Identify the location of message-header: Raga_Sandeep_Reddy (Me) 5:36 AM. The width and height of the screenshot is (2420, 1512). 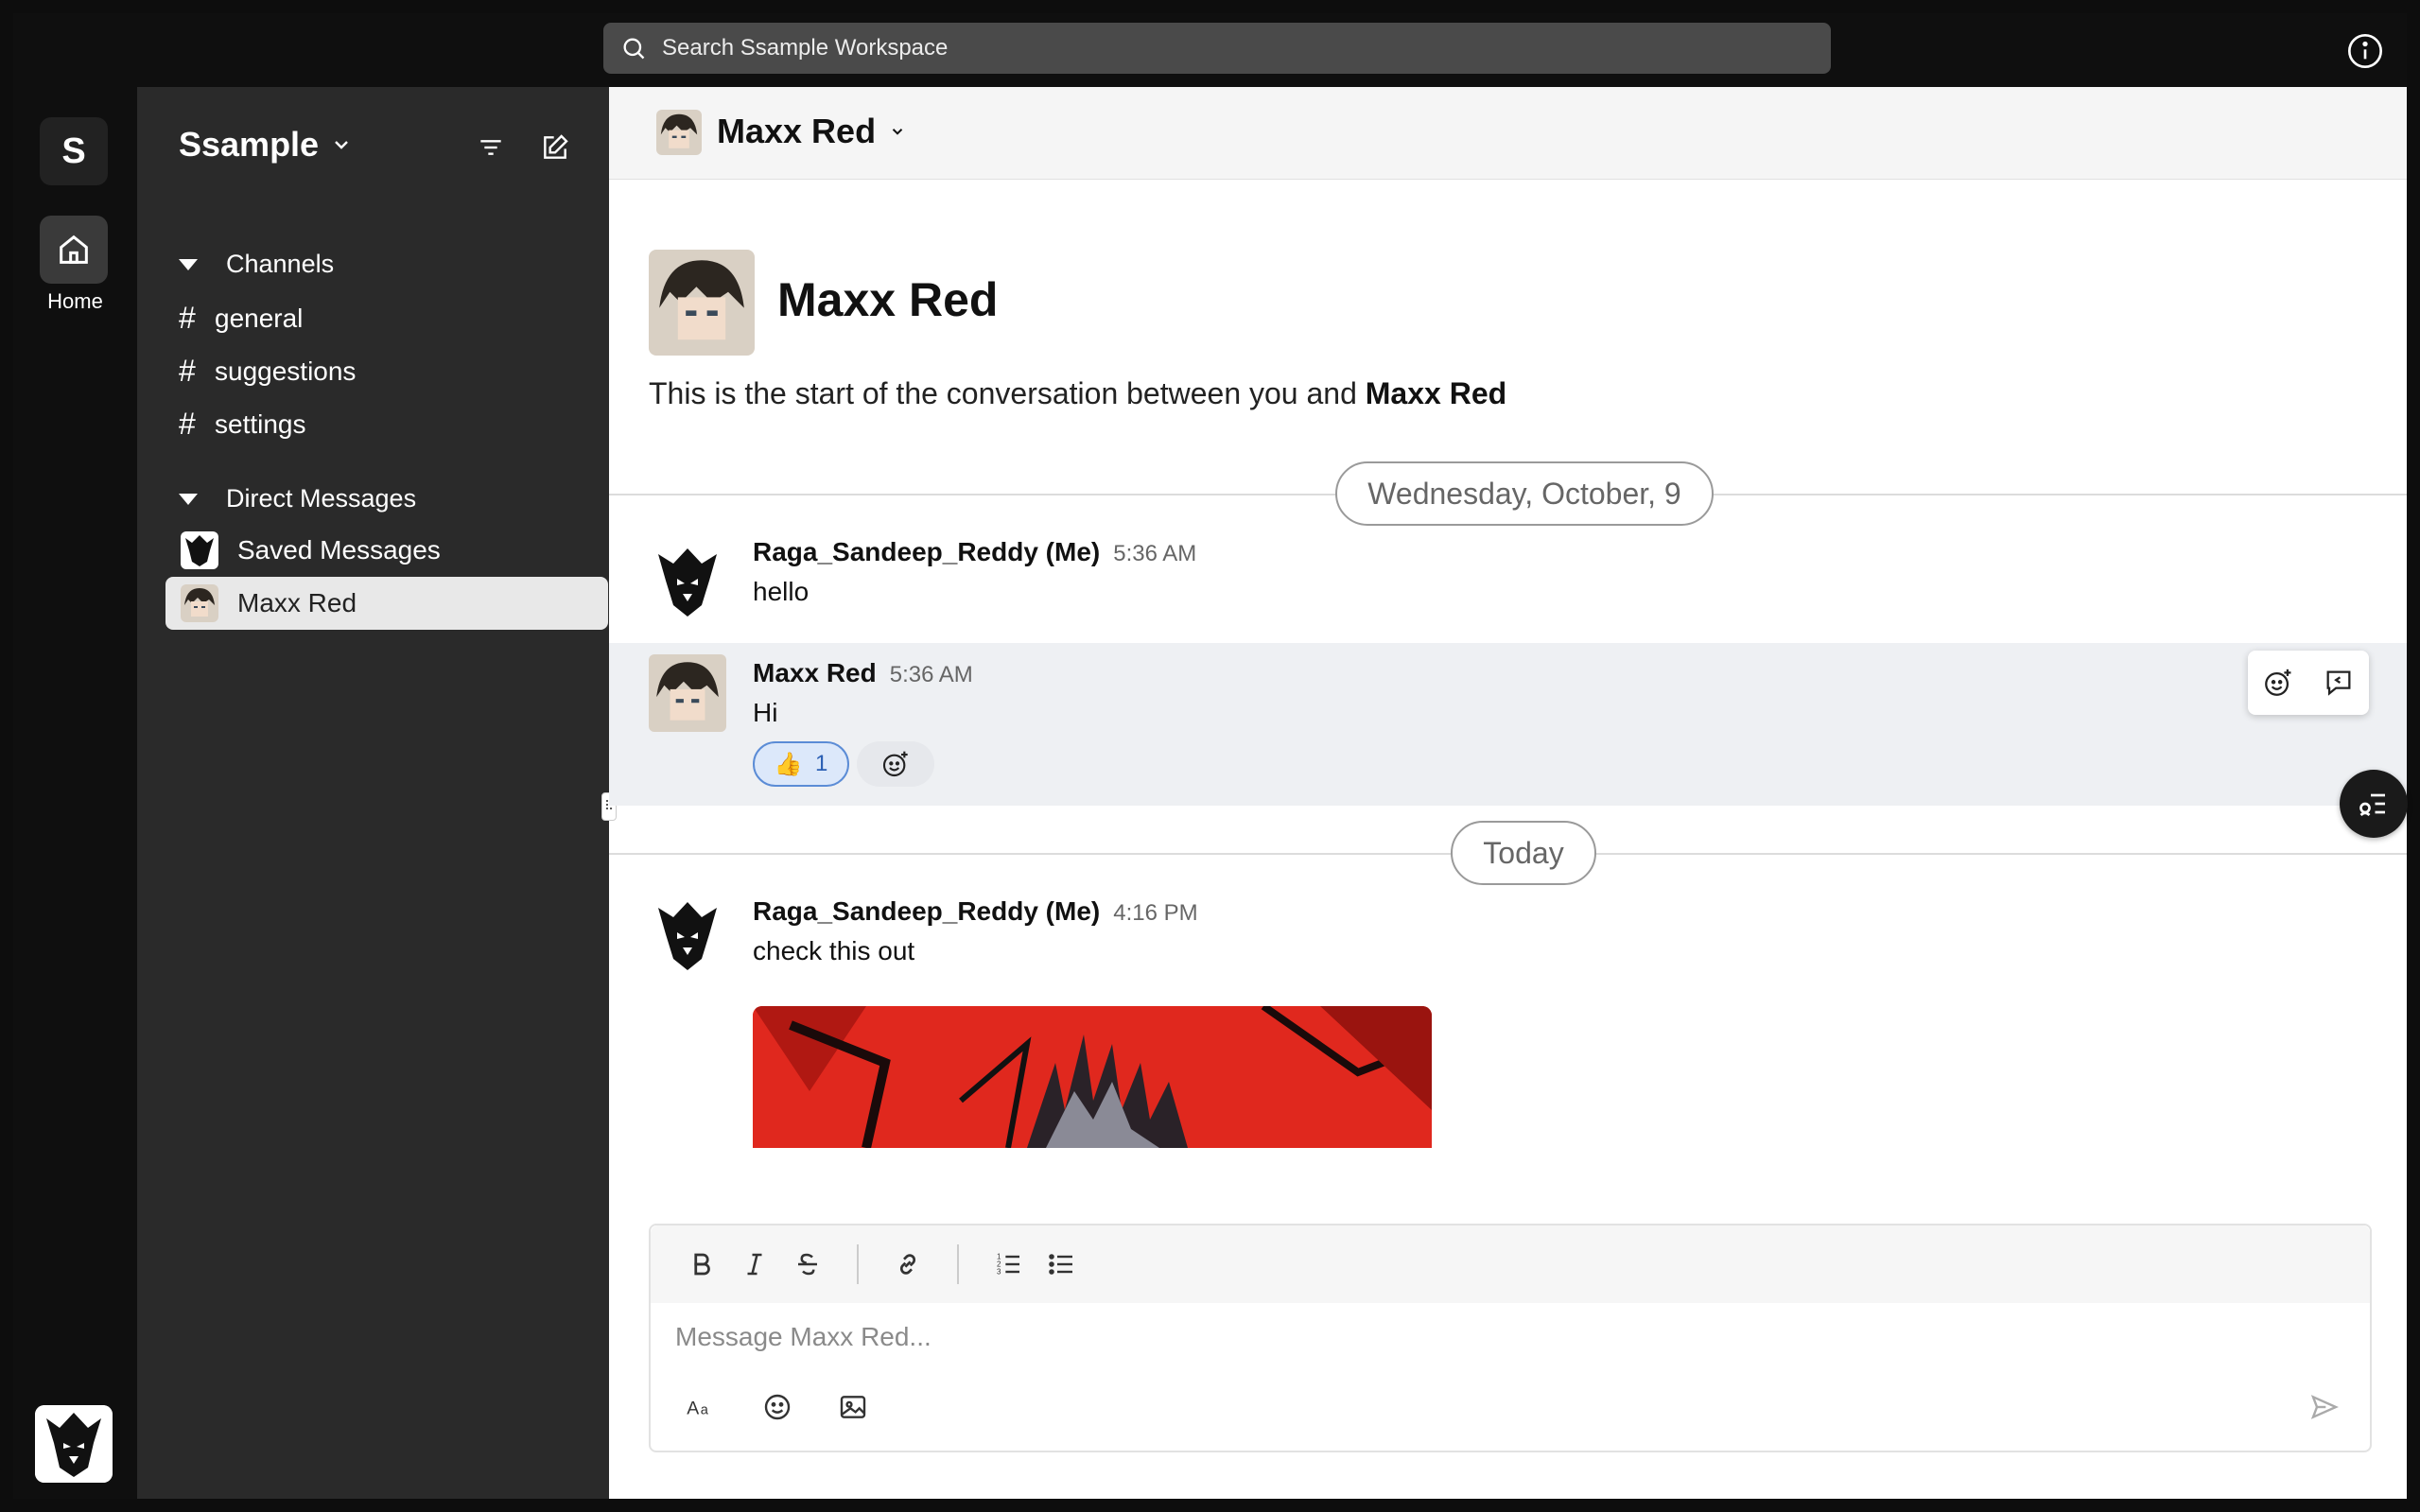
(975, 552).